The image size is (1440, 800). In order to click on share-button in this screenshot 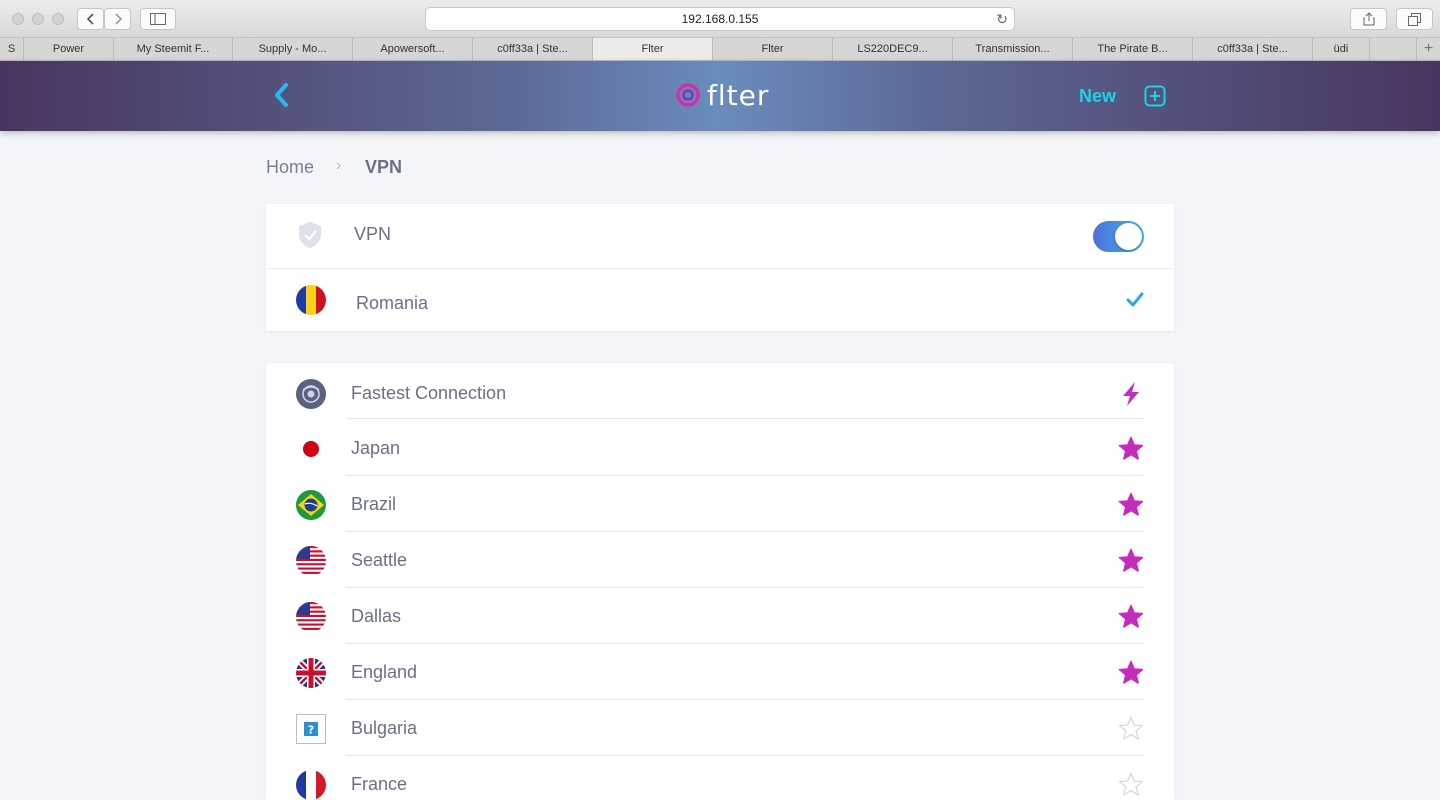, I will do `click(1368, 19)`.